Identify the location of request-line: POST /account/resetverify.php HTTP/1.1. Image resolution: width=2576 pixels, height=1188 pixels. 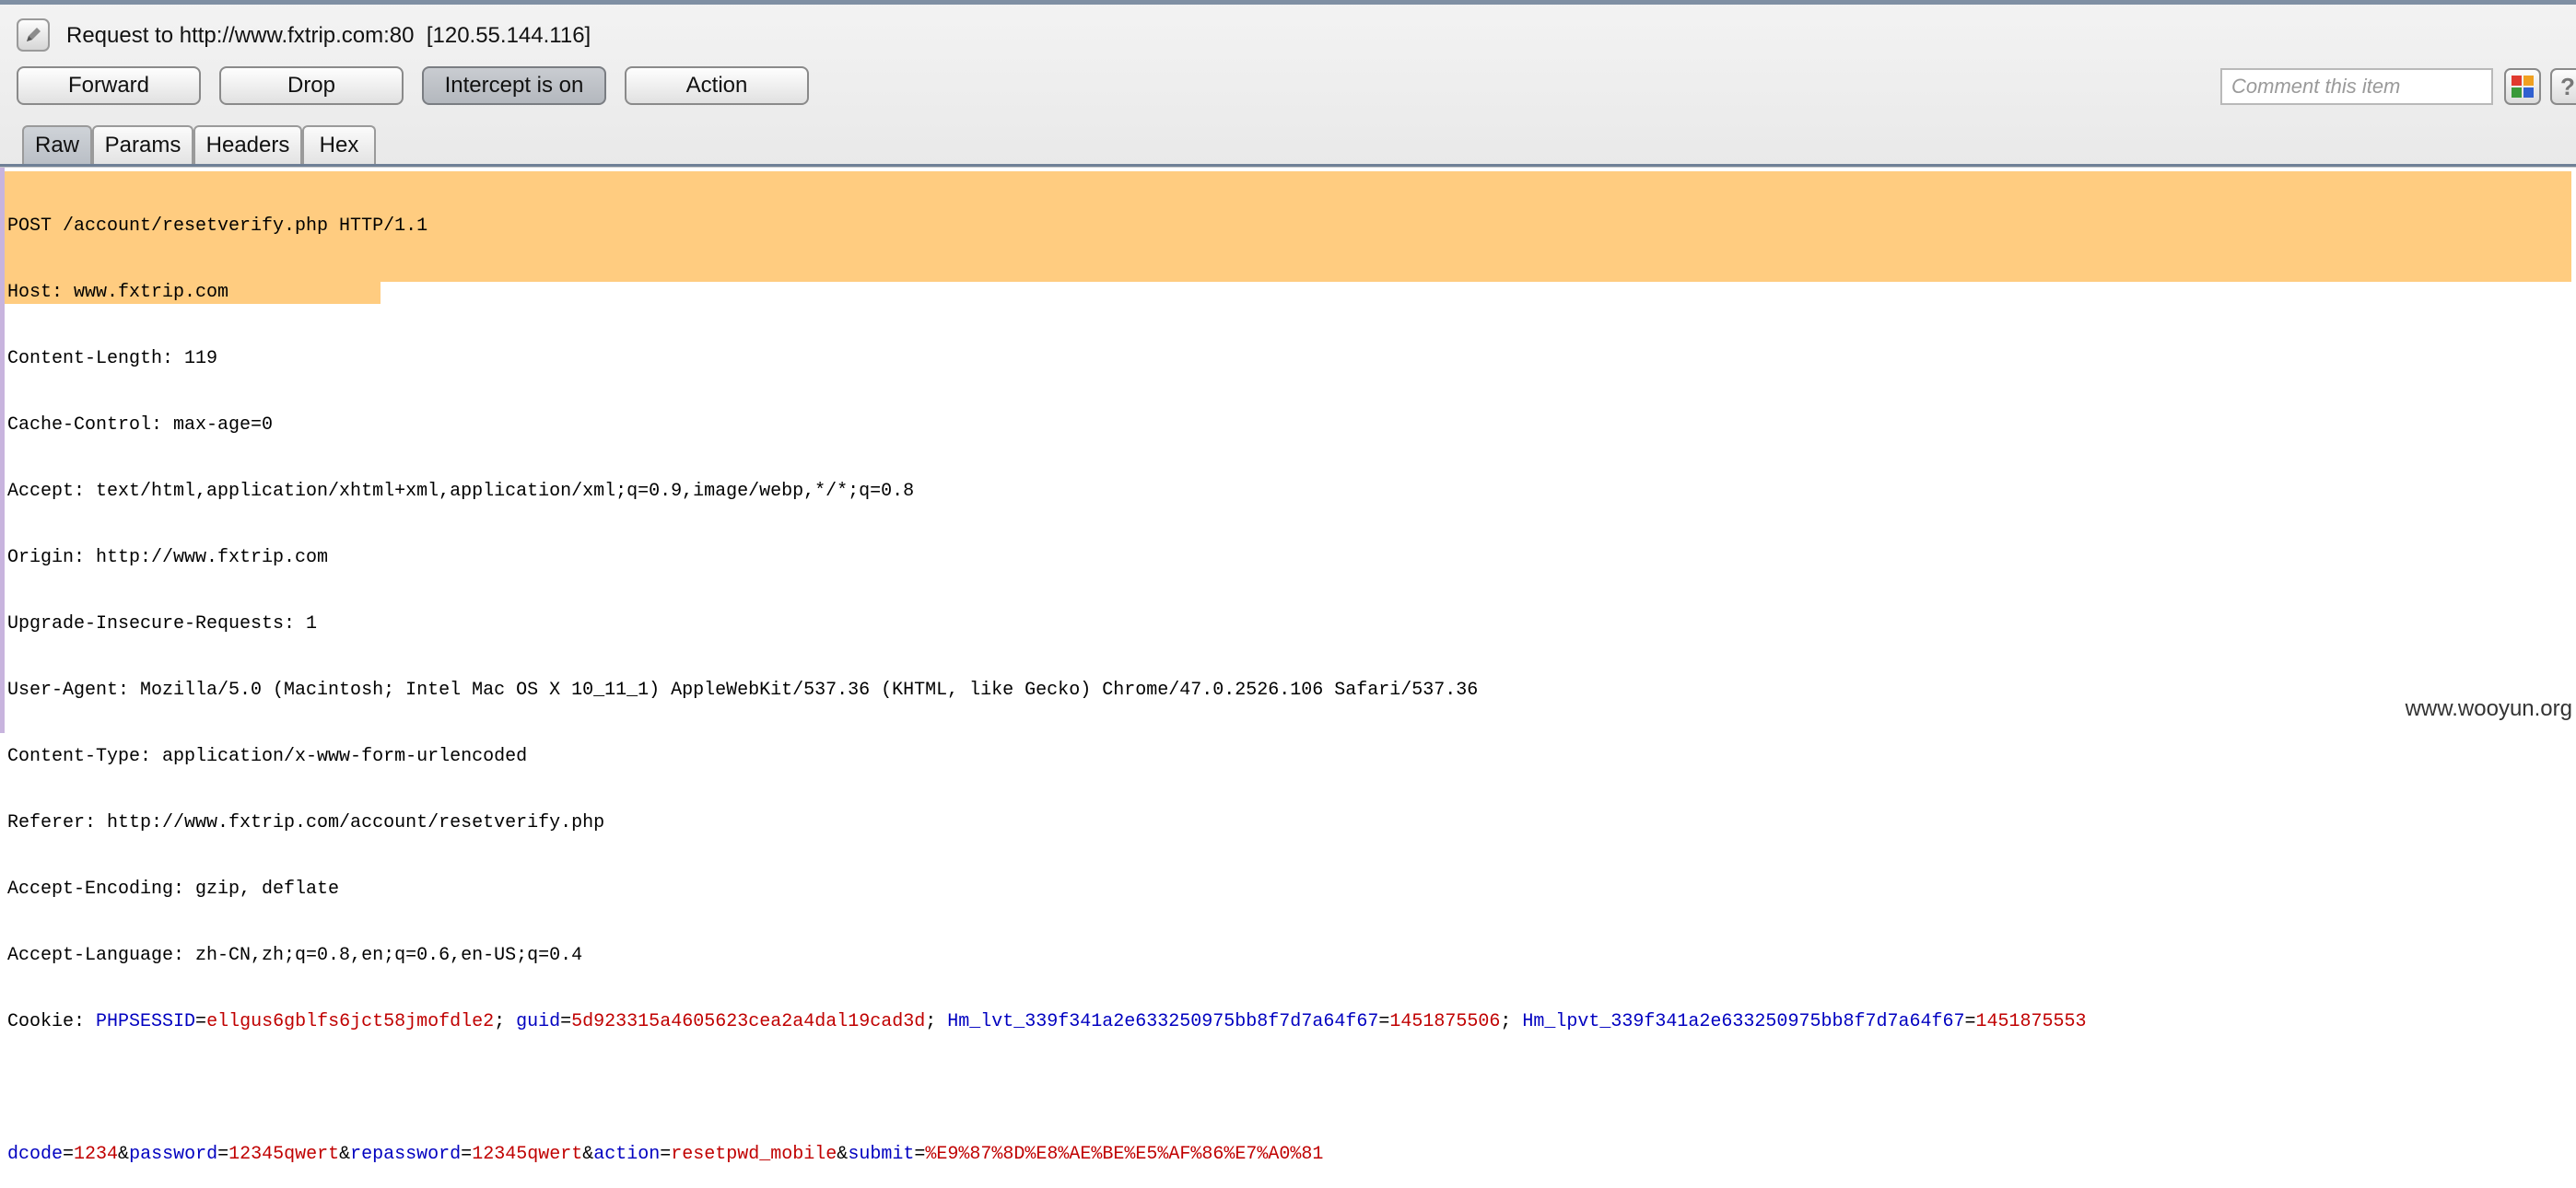
(217, 226).